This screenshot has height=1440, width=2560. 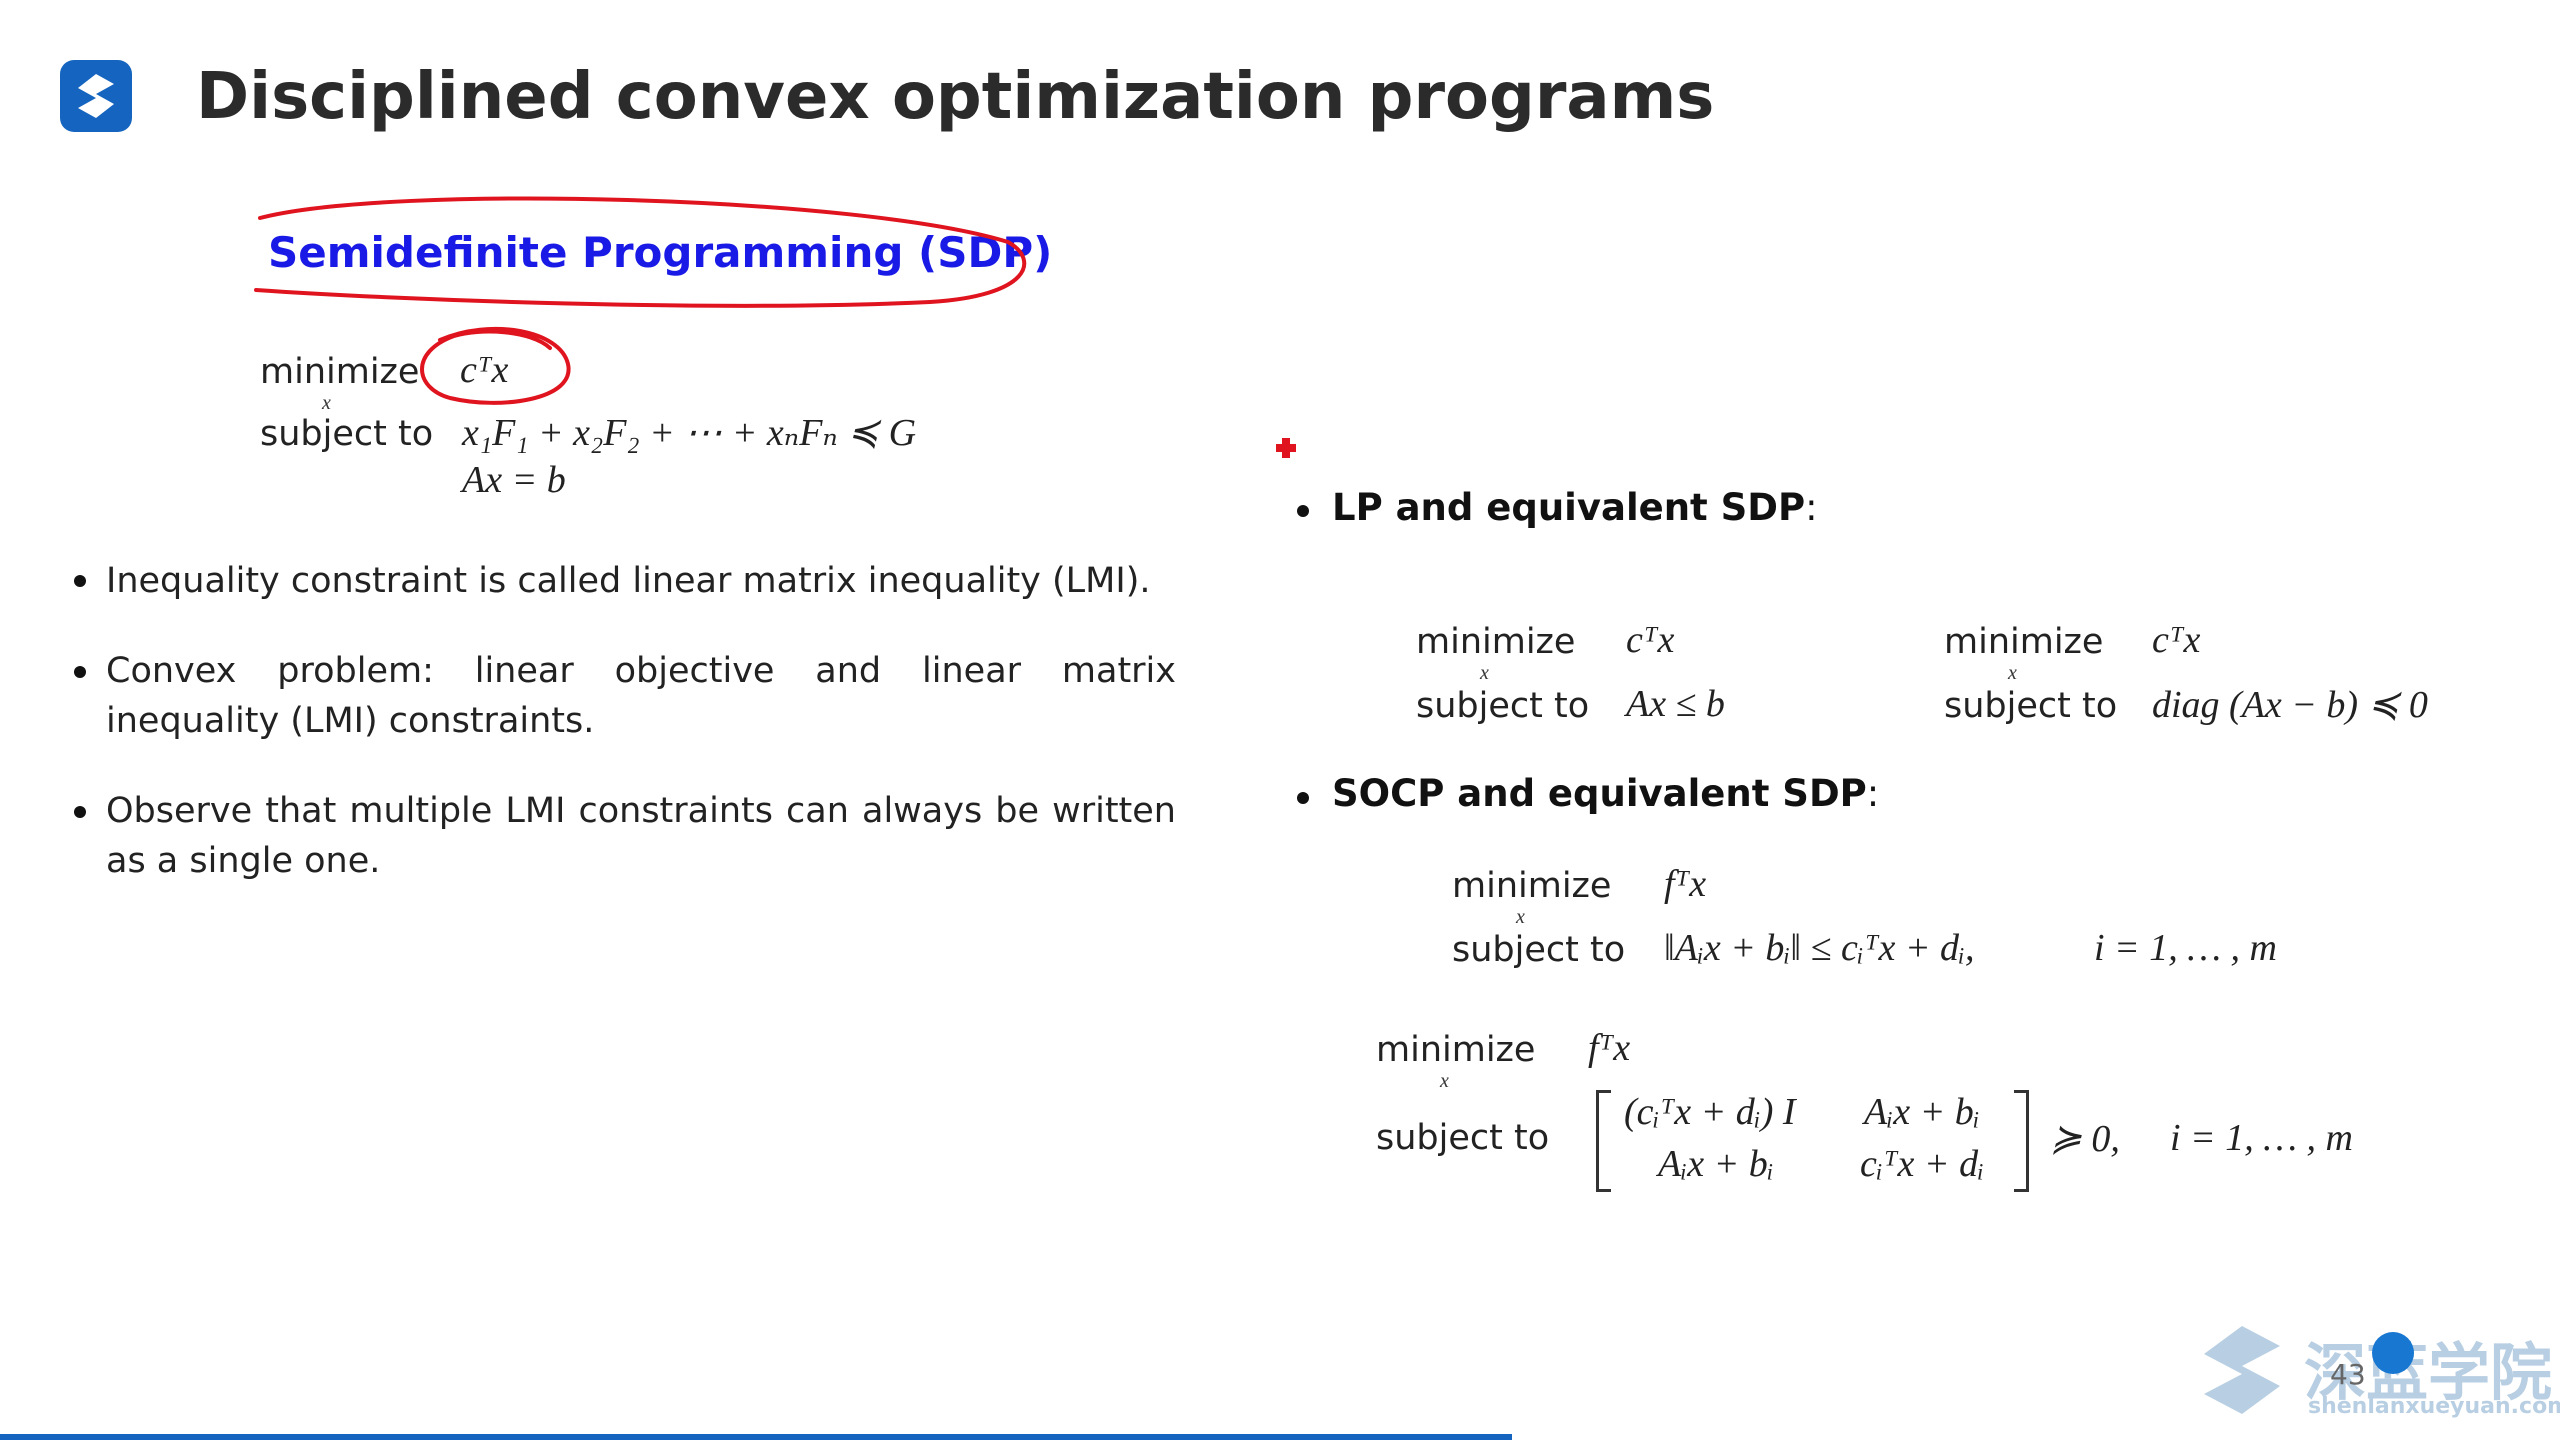 I want to click on lp-left-constraint: Ax ≤ b, so click(x=1675, y=704).